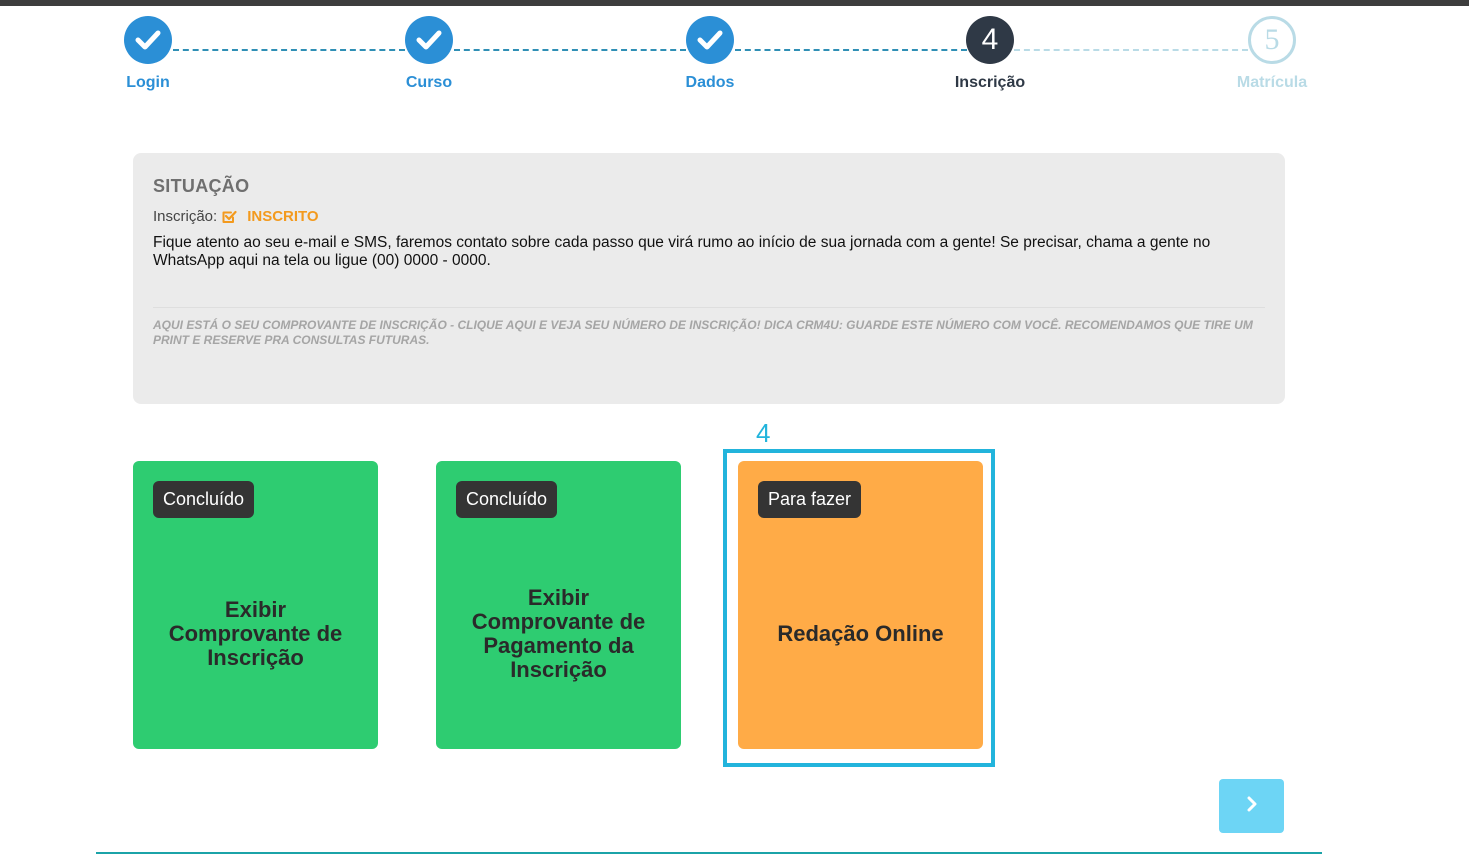 Image resolution: width=1469 pixels, height=859 pixels. I want to click on step-login: Login, so click(148, 54).